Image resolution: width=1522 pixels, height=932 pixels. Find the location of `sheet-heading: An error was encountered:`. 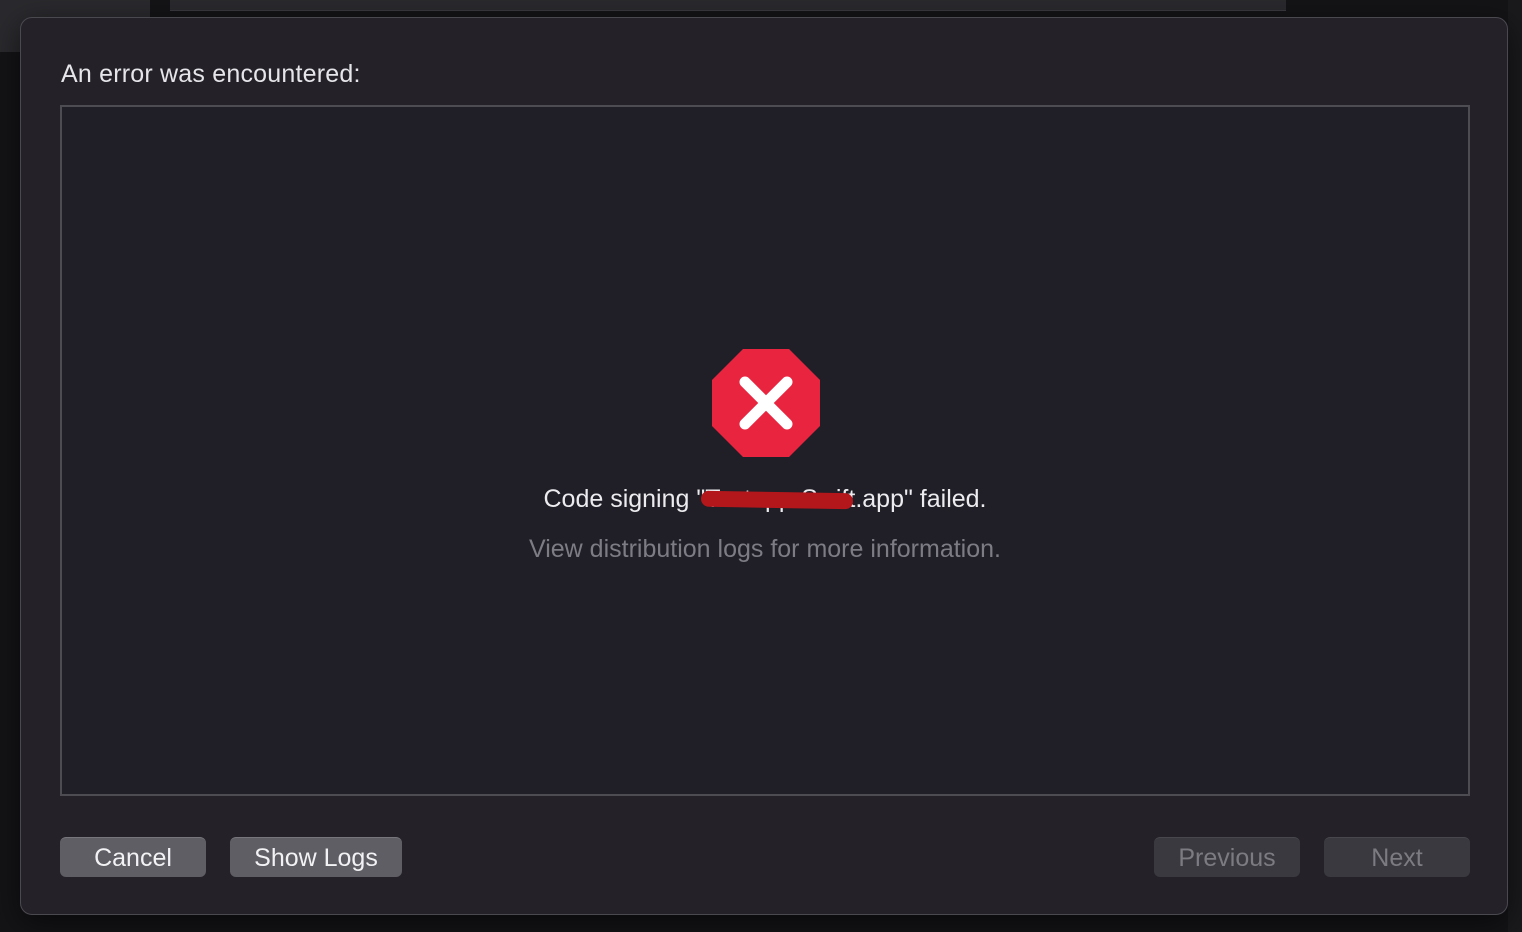

sheet-heading: An error was encountered: is located at coordinates (211, 74).